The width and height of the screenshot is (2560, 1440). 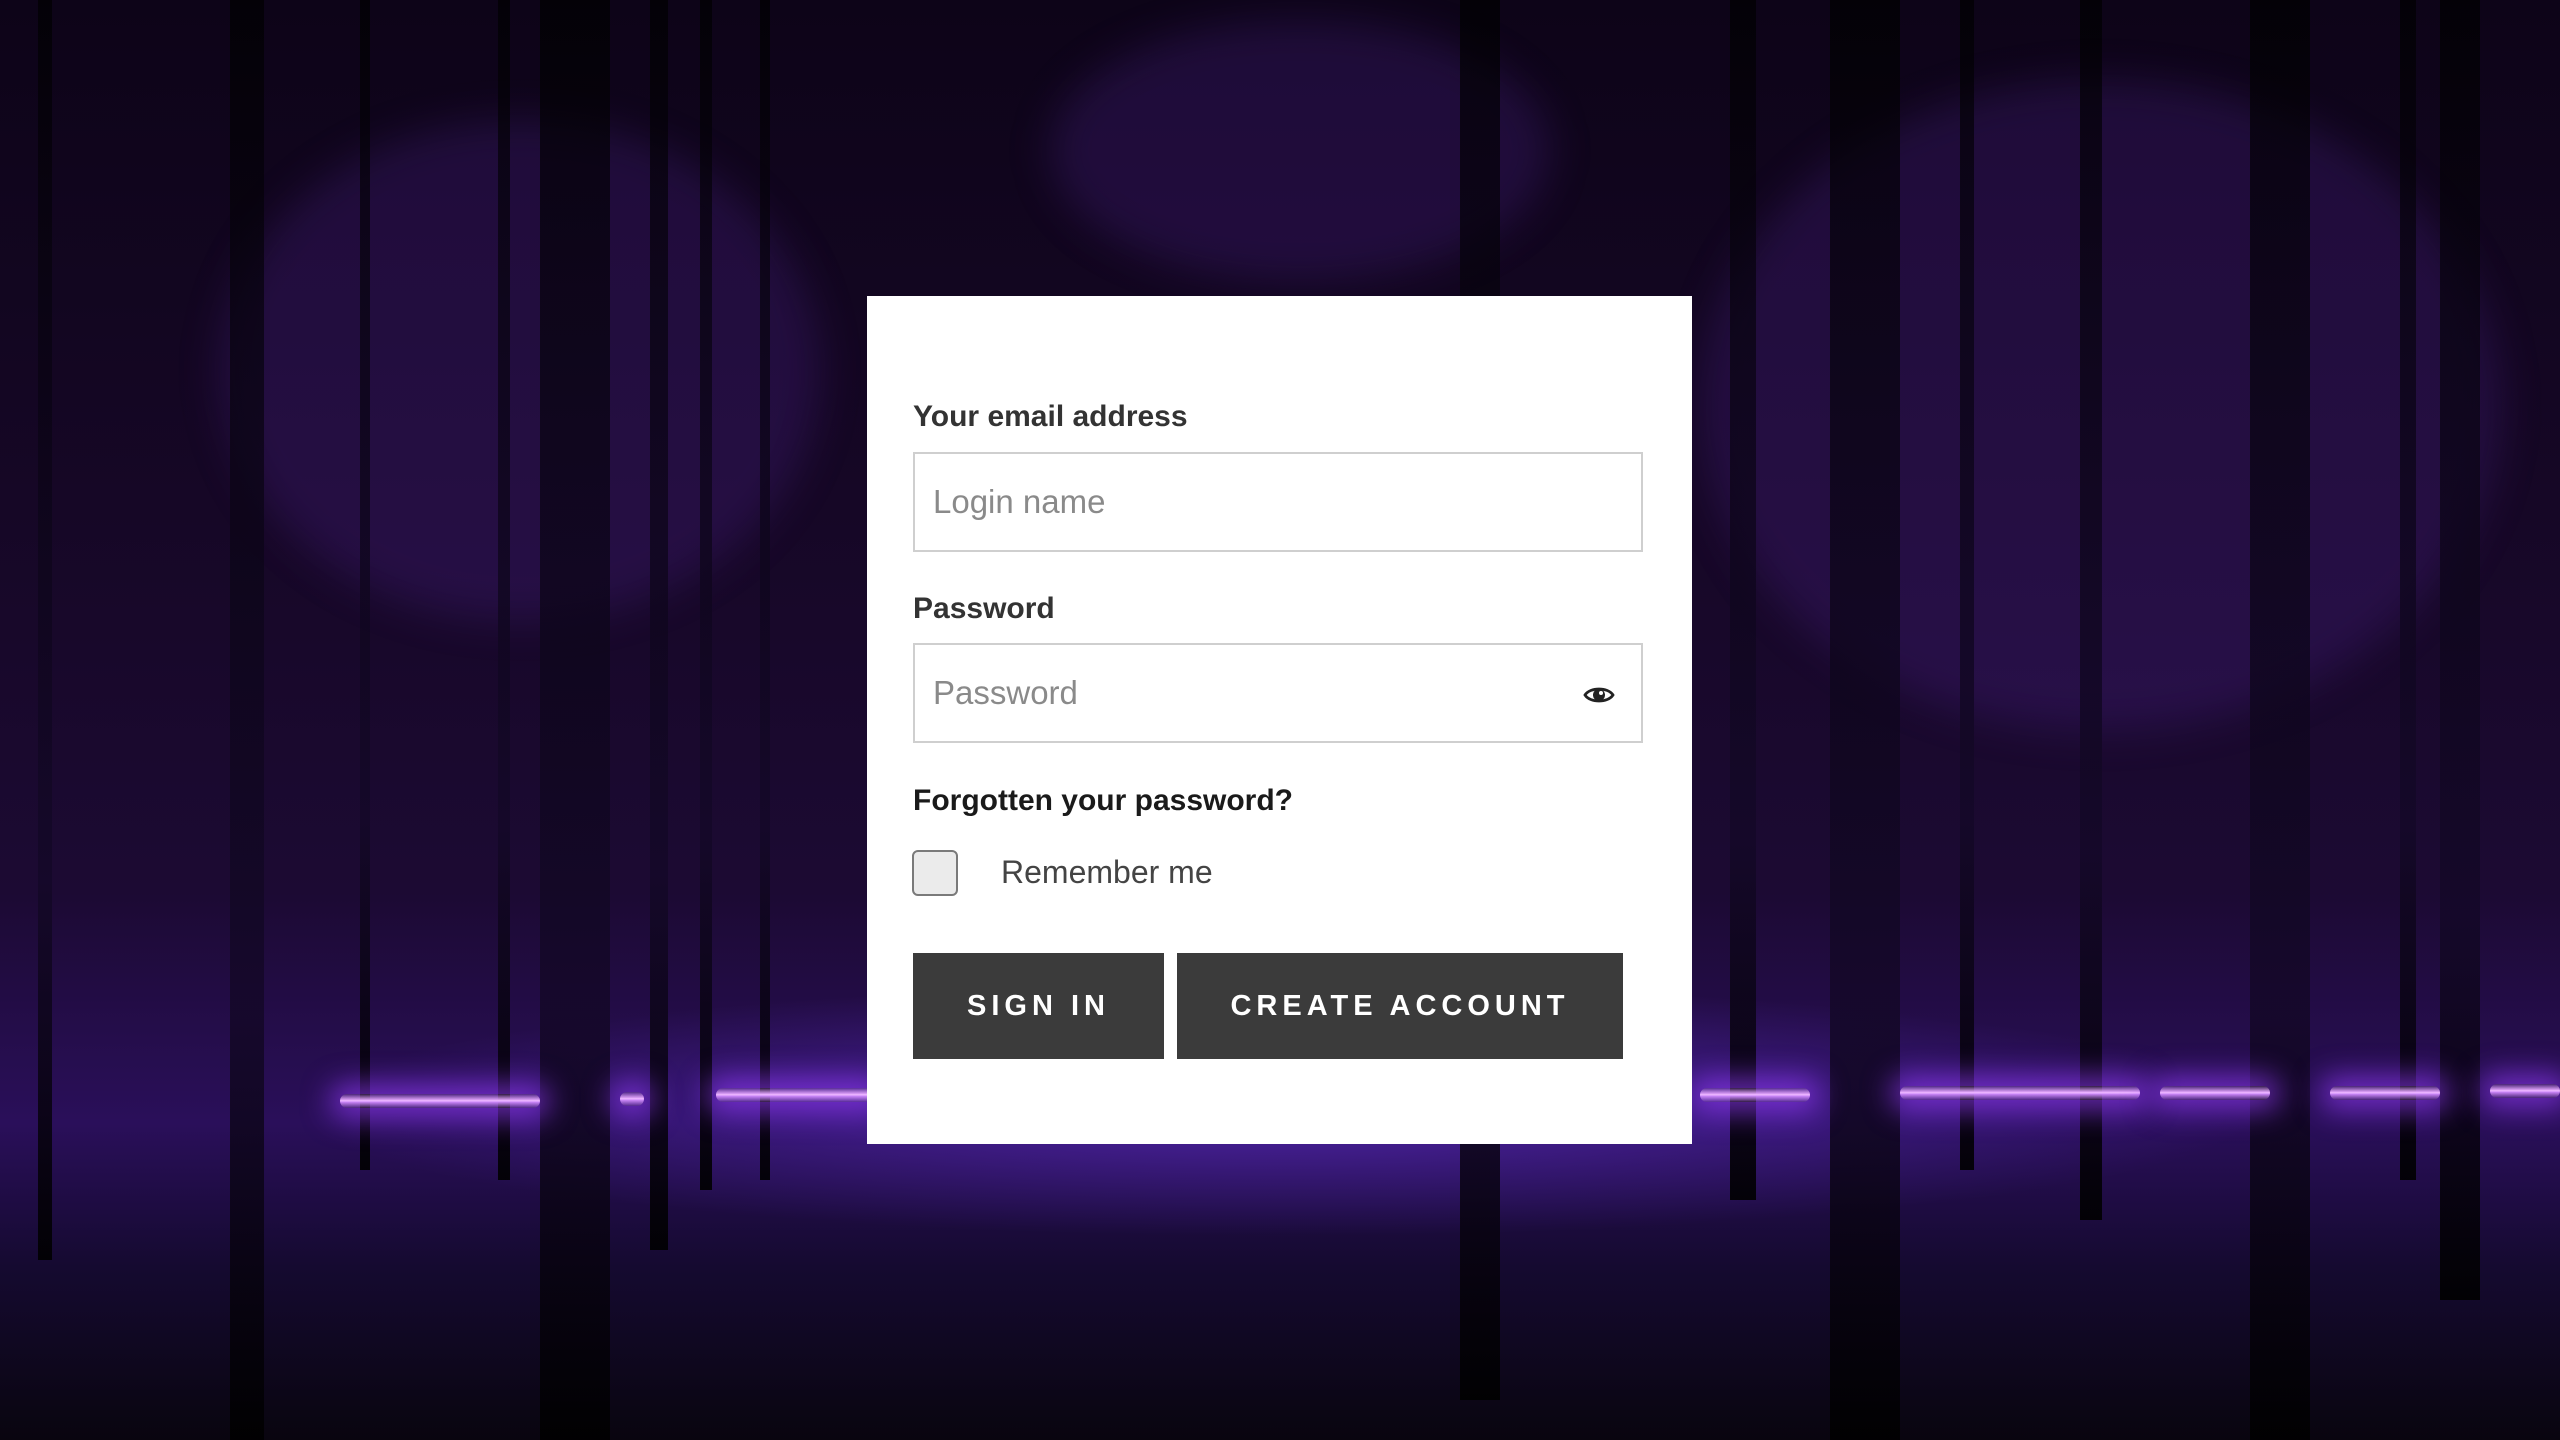 What do you see at coordinates (1107, 872) in the screenshot?
I see `remember-me-label: Remember me` at bounding box center [1107, 872].